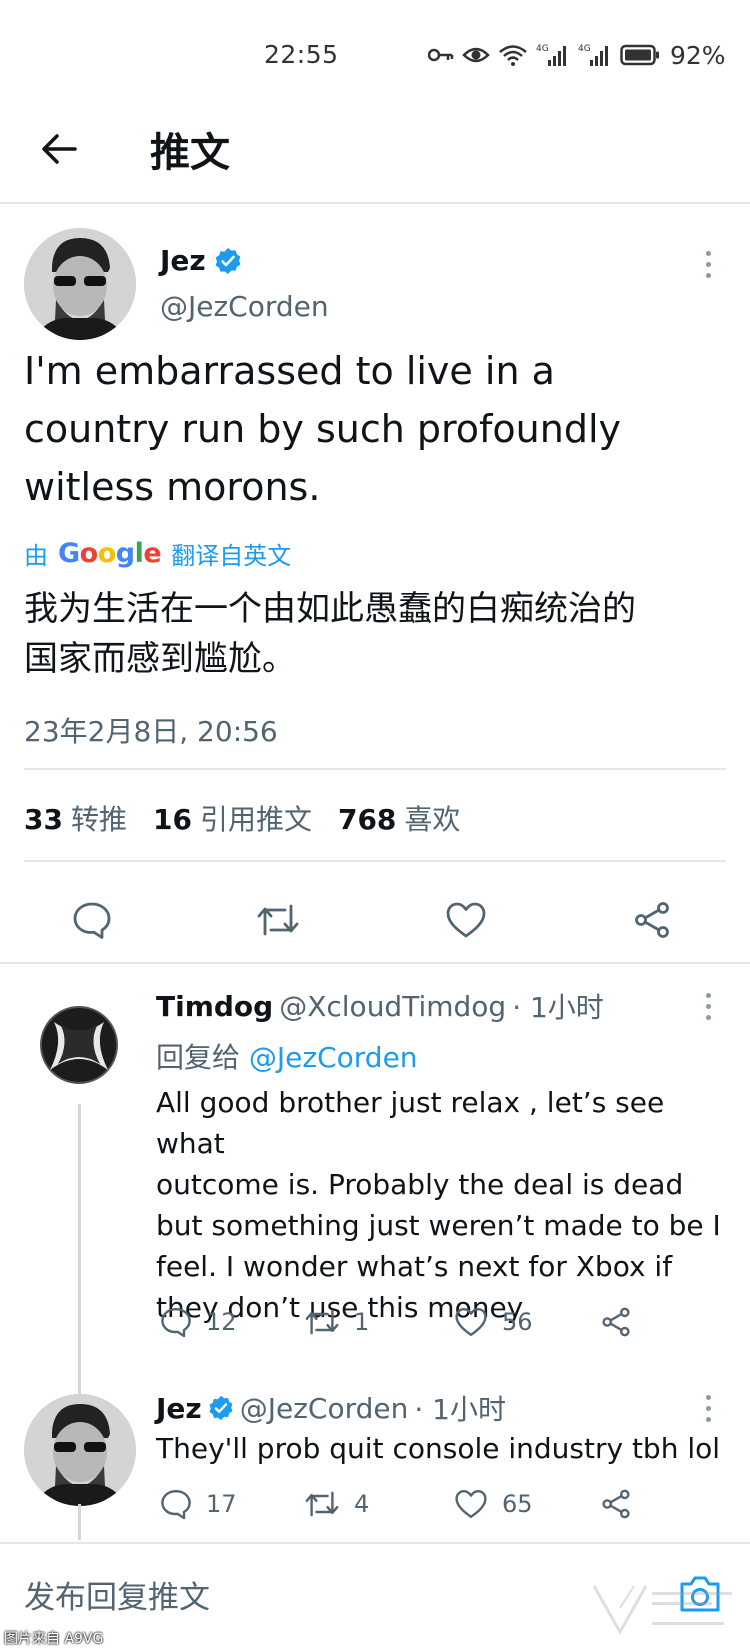  Describe the element at coordinates (375, 963) in the screenshot. I see `section-divider` at that location.